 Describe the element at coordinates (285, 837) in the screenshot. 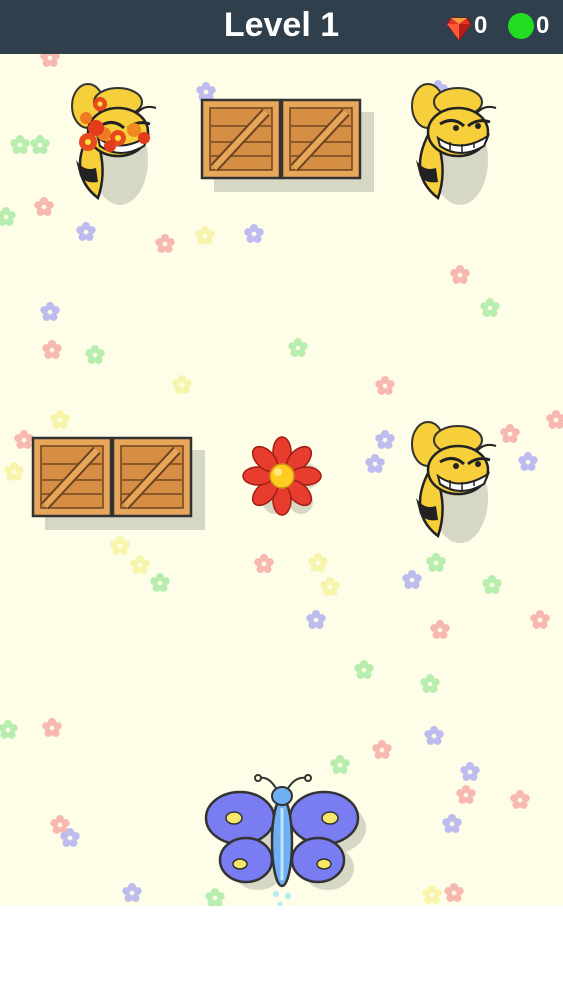

I see `butterfly-player` at that location.